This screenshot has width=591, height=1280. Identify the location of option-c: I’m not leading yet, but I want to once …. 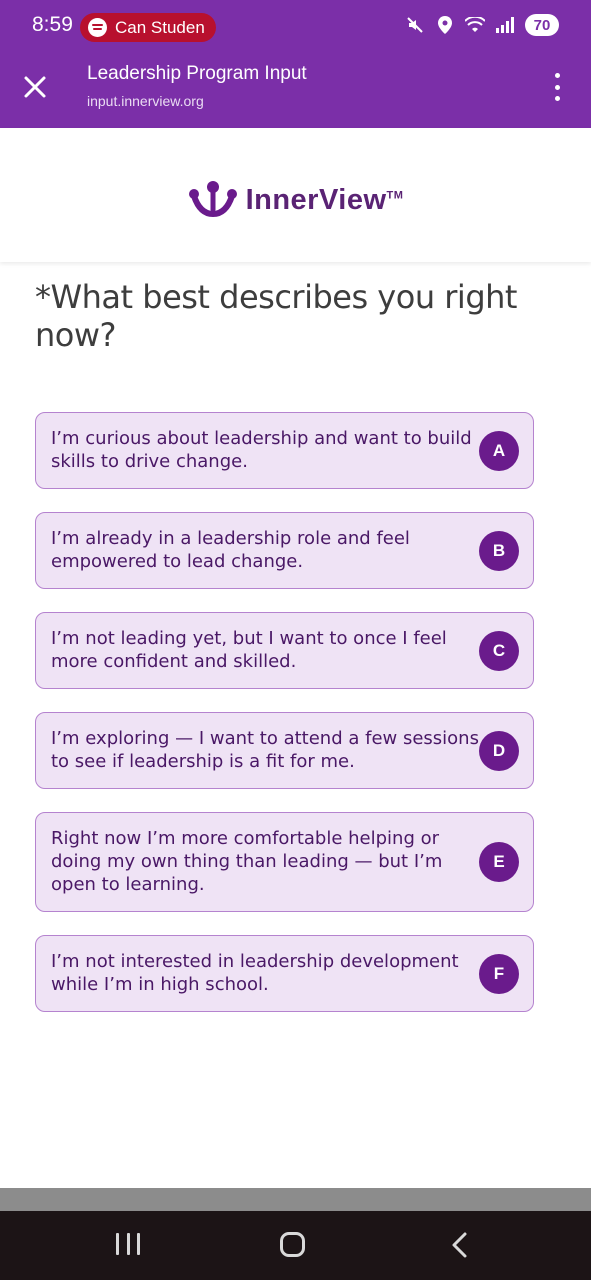
(284, 650).